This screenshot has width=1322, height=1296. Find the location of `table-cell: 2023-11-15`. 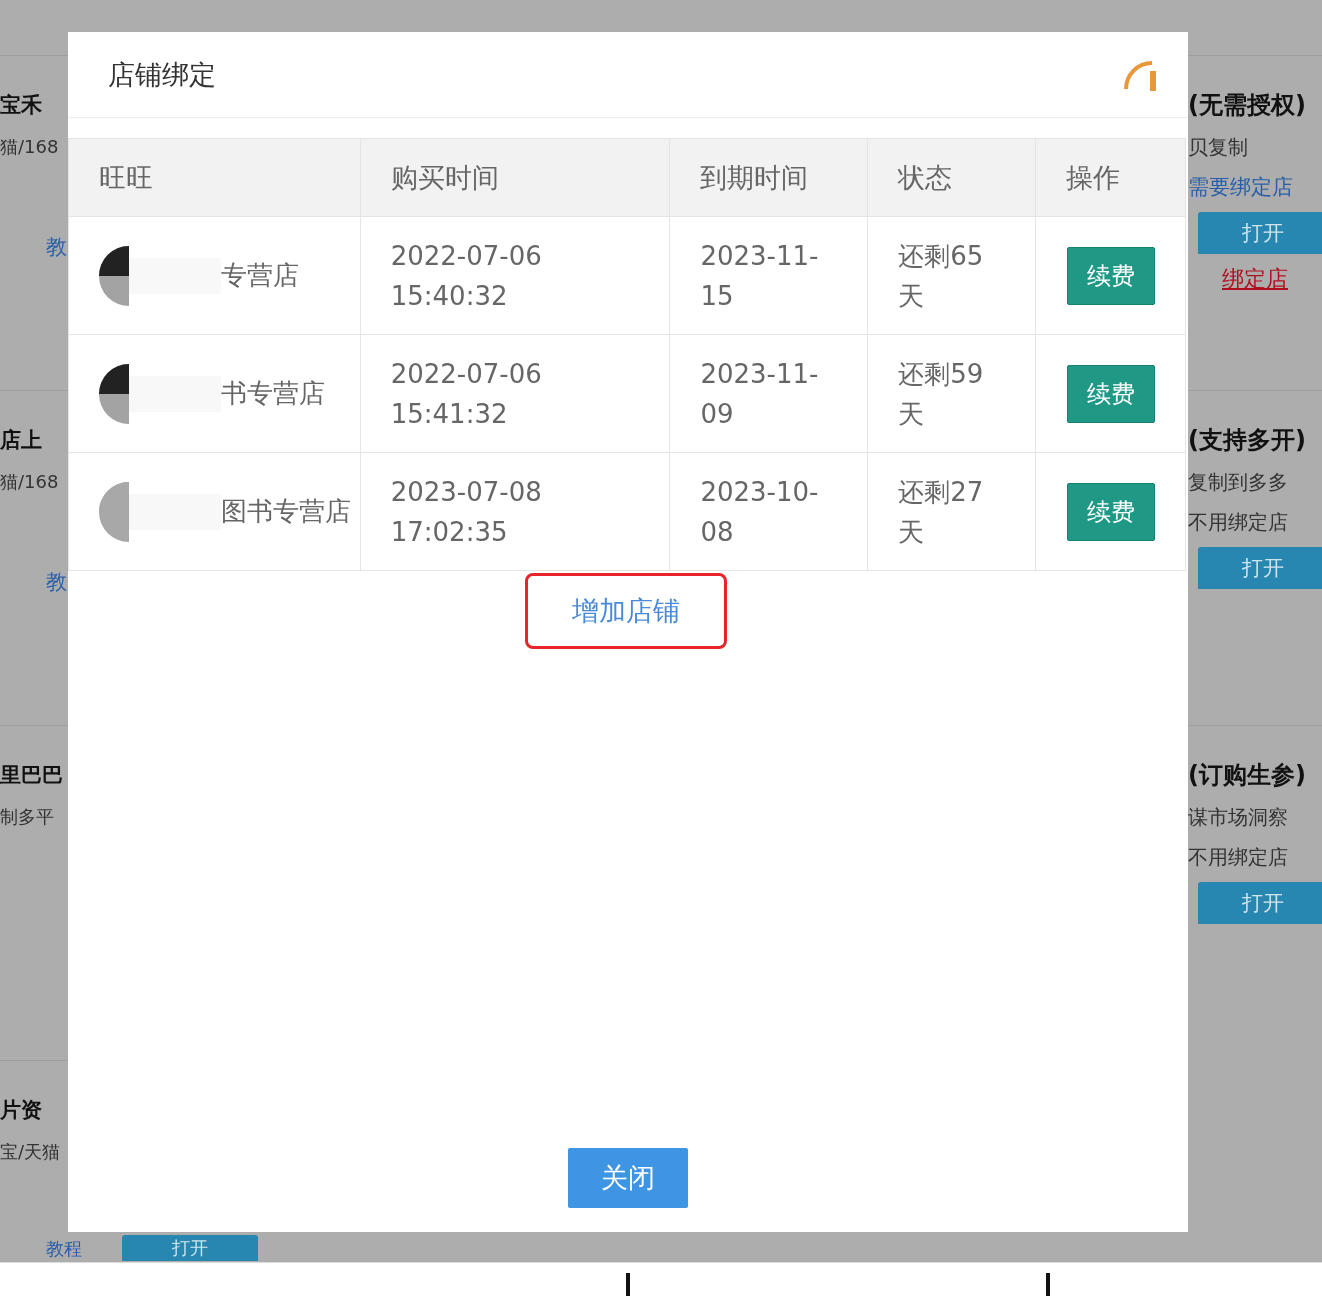

table-cell: 2023-11-15 is located at coordinates (768, 275).